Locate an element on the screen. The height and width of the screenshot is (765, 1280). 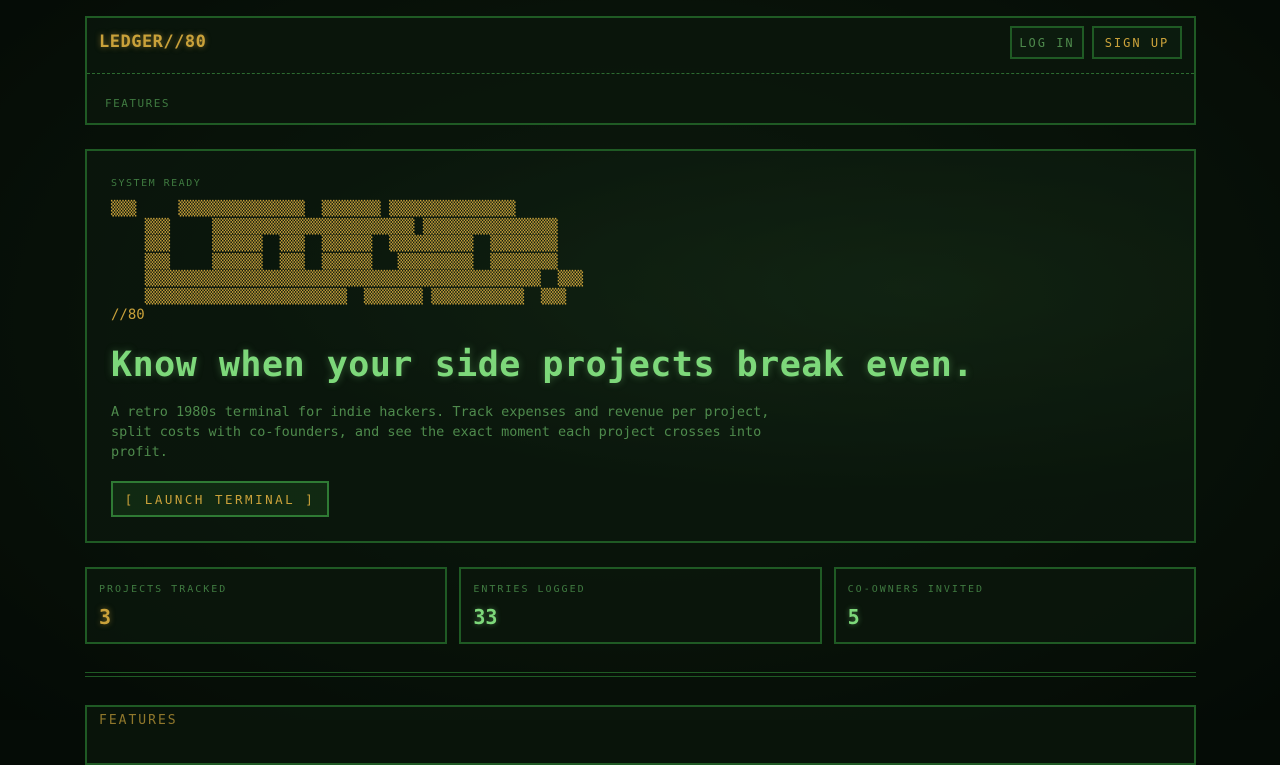
features-section-title: FEATURES is located at coordinates (138, 720).